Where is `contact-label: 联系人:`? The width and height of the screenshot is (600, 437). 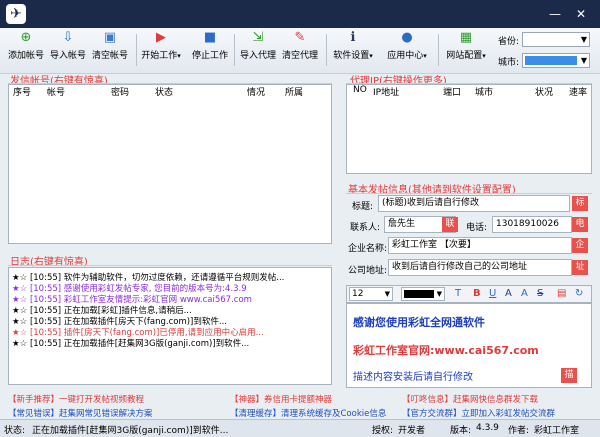
contact-label: 联系人: is located at coordinates (365, 228).